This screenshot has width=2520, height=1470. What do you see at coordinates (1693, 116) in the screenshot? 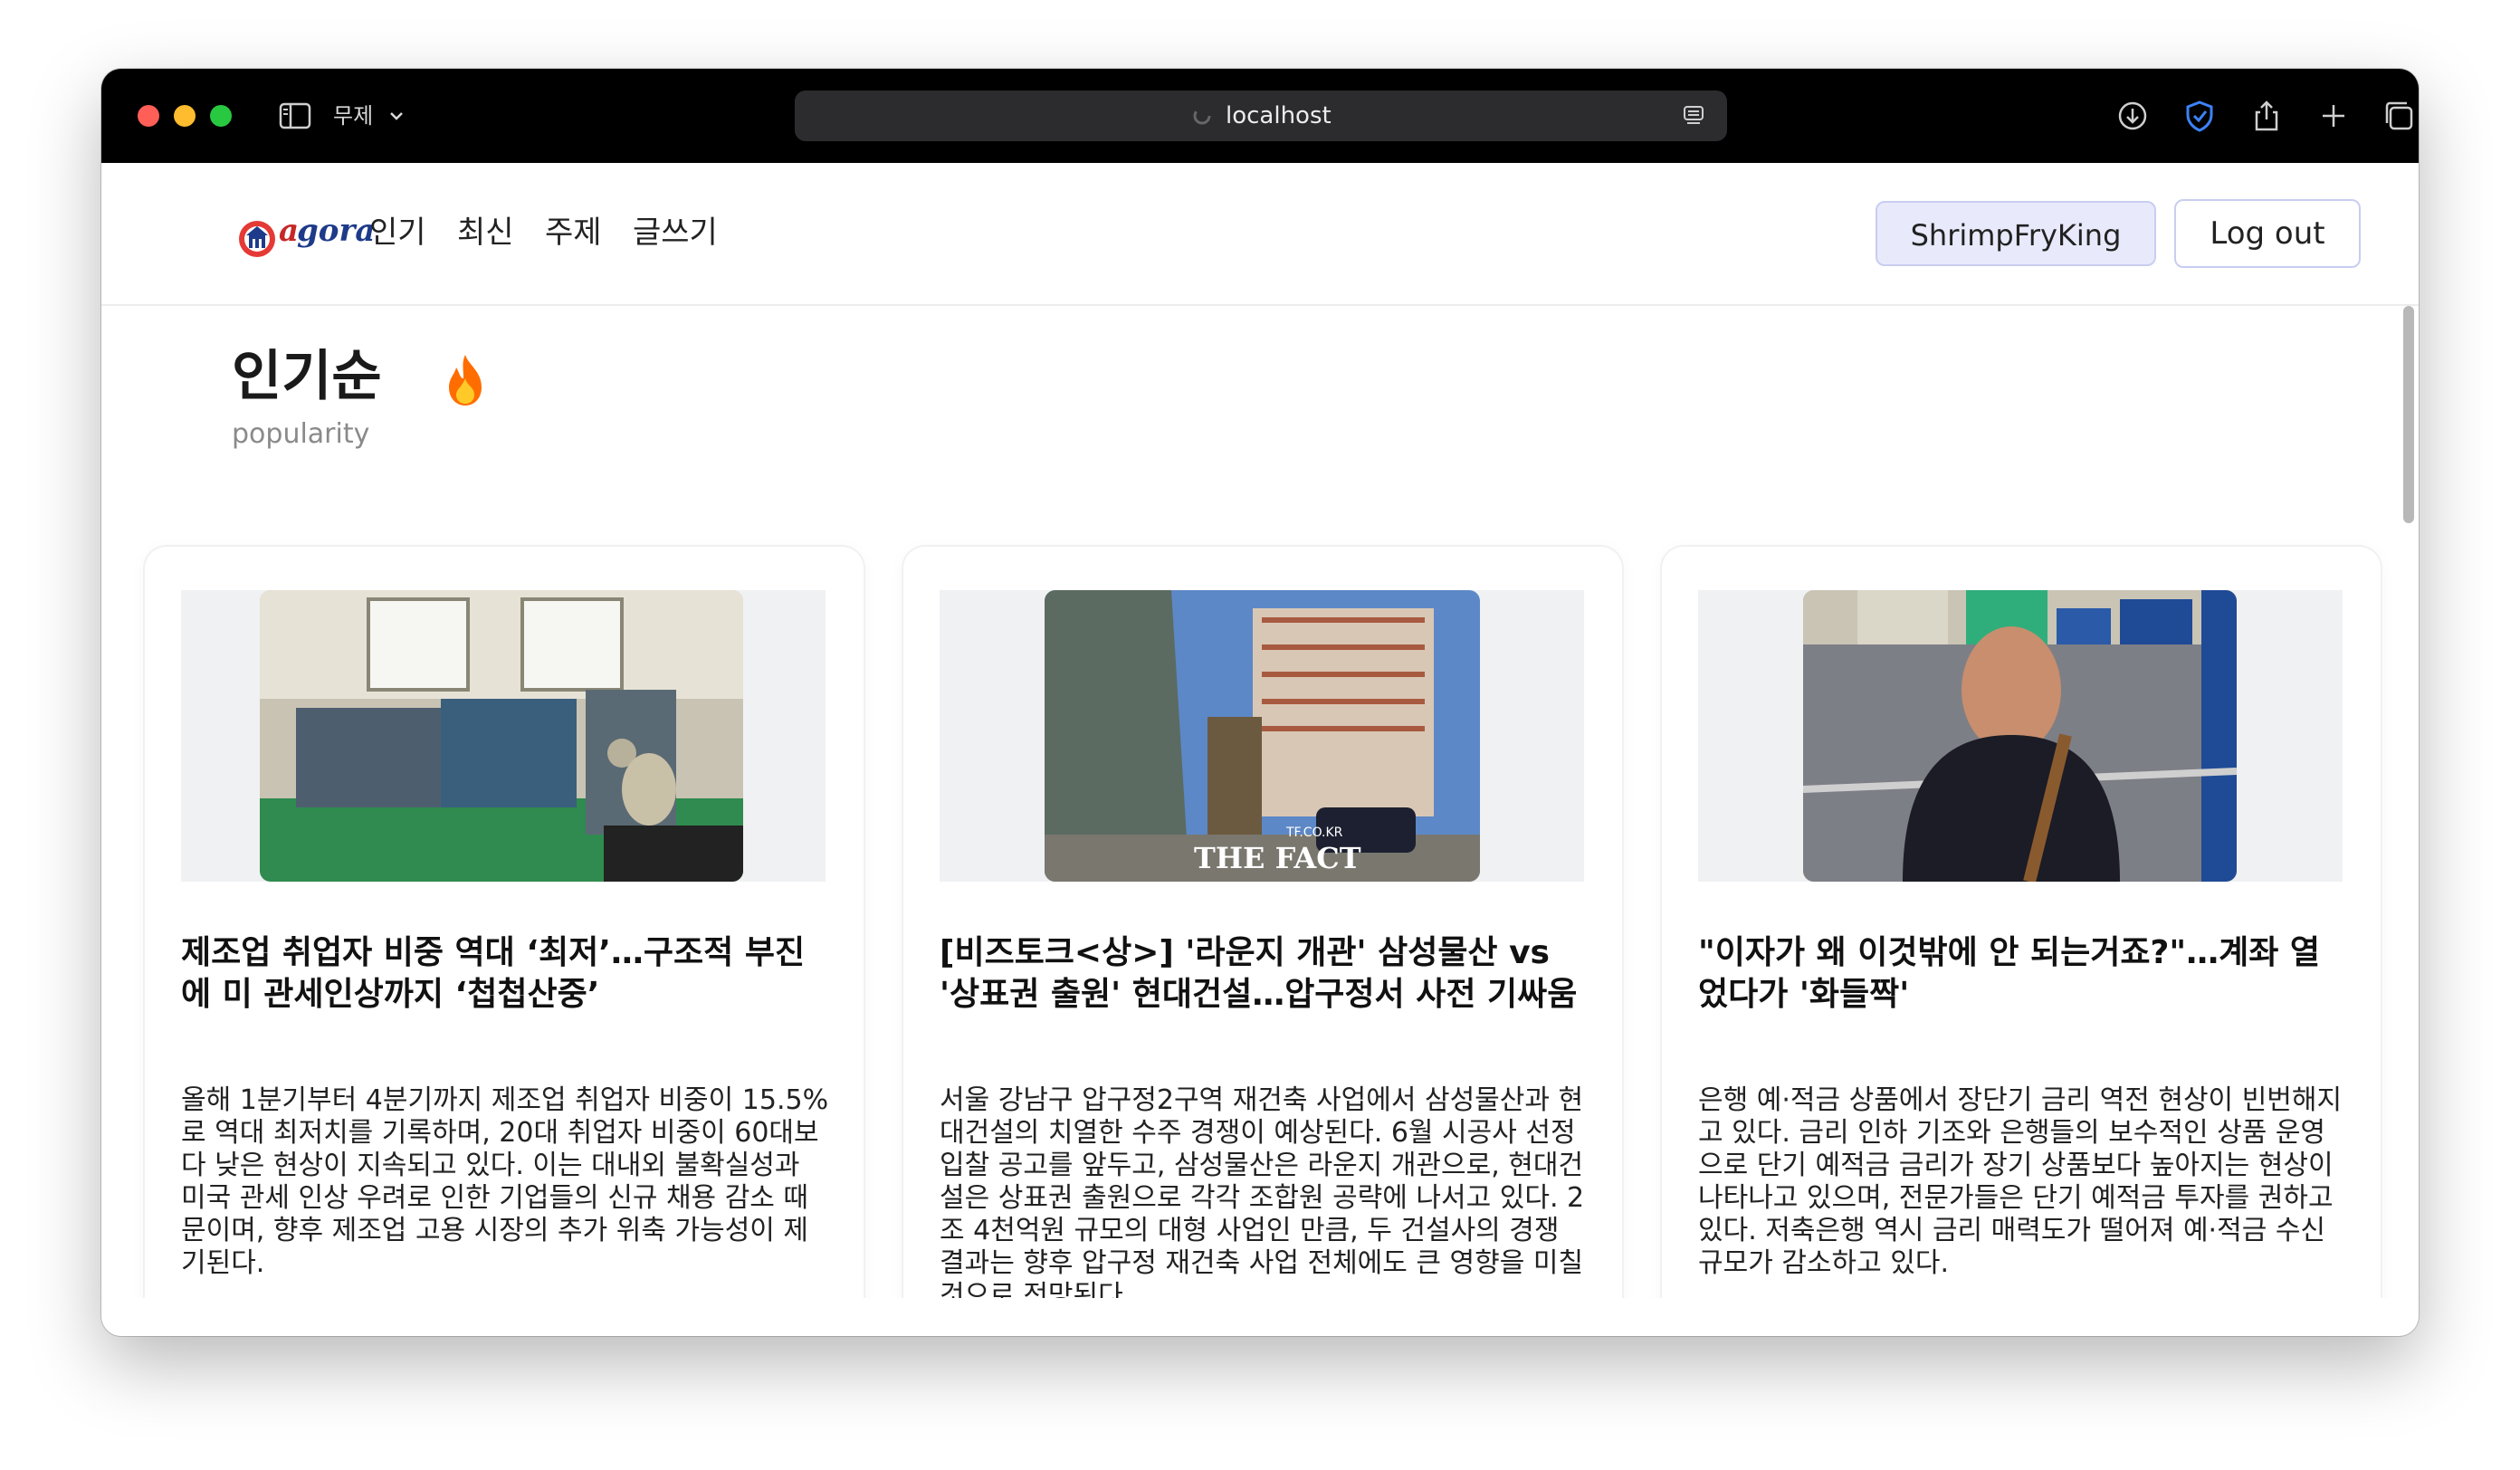
I see `reader-icon` at bounding box center [1693, 116].